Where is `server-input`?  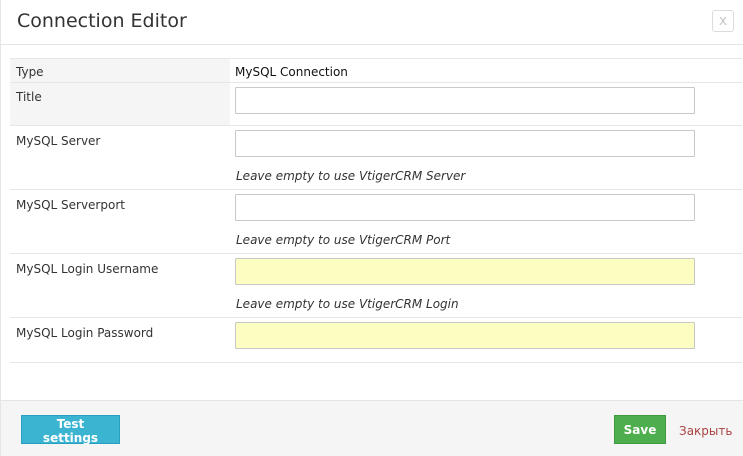
server-input is located at coordinates (465, 143).